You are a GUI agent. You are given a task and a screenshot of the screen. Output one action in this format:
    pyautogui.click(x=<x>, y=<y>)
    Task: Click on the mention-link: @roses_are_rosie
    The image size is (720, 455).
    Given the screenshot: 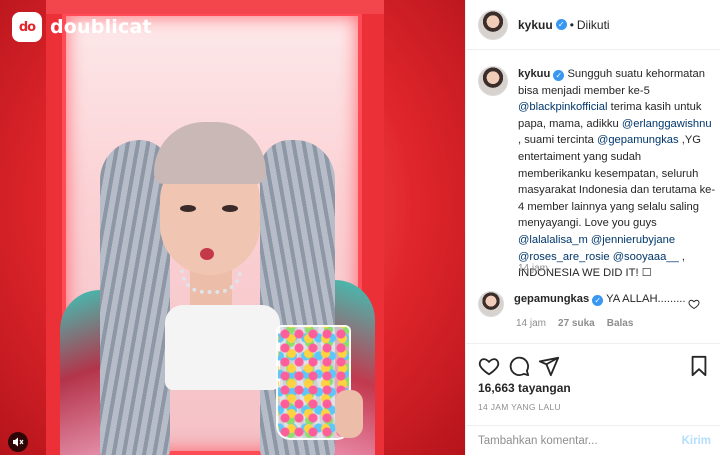 What is the action you would take?
    pyautogui.click(x=564, y=257)
    